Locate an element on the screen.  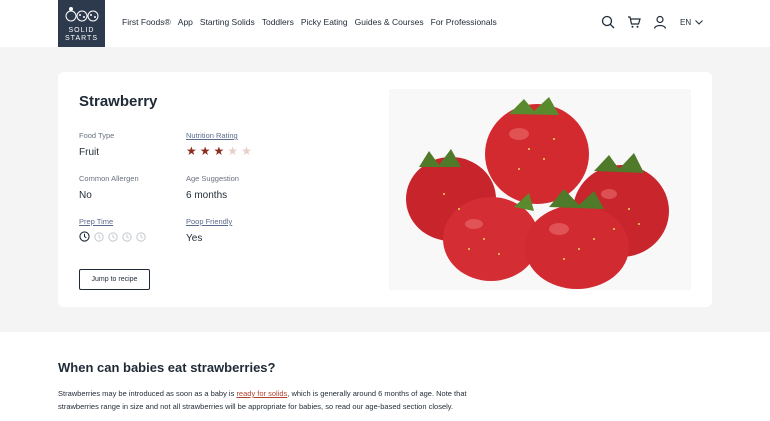
nav-item-app: App is located at coordinates (185, 22).